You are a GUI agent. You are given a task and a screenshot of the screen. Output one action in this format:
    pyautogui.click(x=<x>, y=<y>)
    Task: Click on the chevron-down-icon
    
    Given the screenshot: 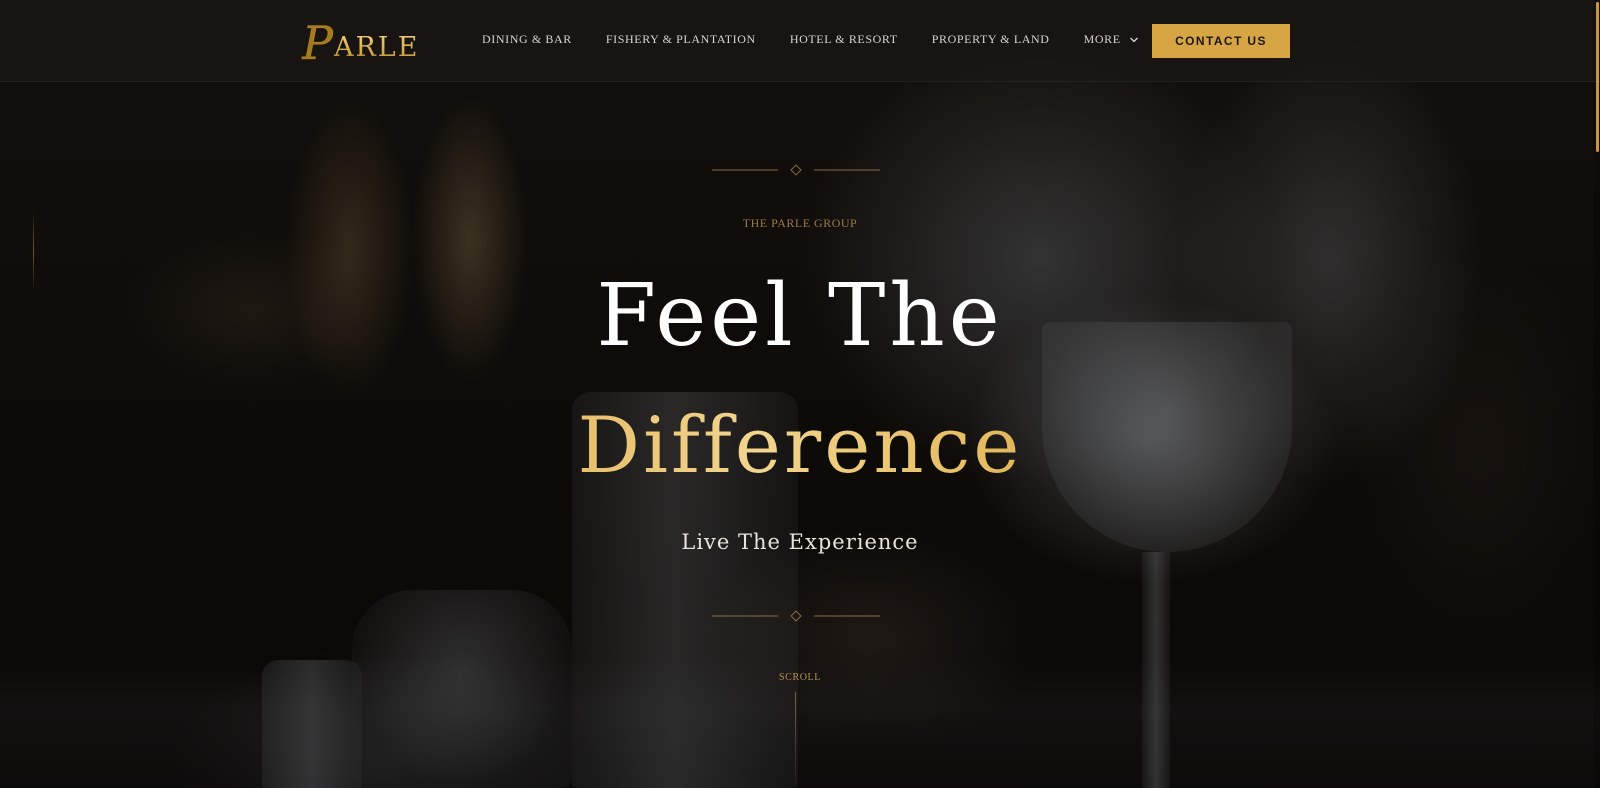 What is the action you would take?
    pyautogui.click(x=1133, y=39)
    